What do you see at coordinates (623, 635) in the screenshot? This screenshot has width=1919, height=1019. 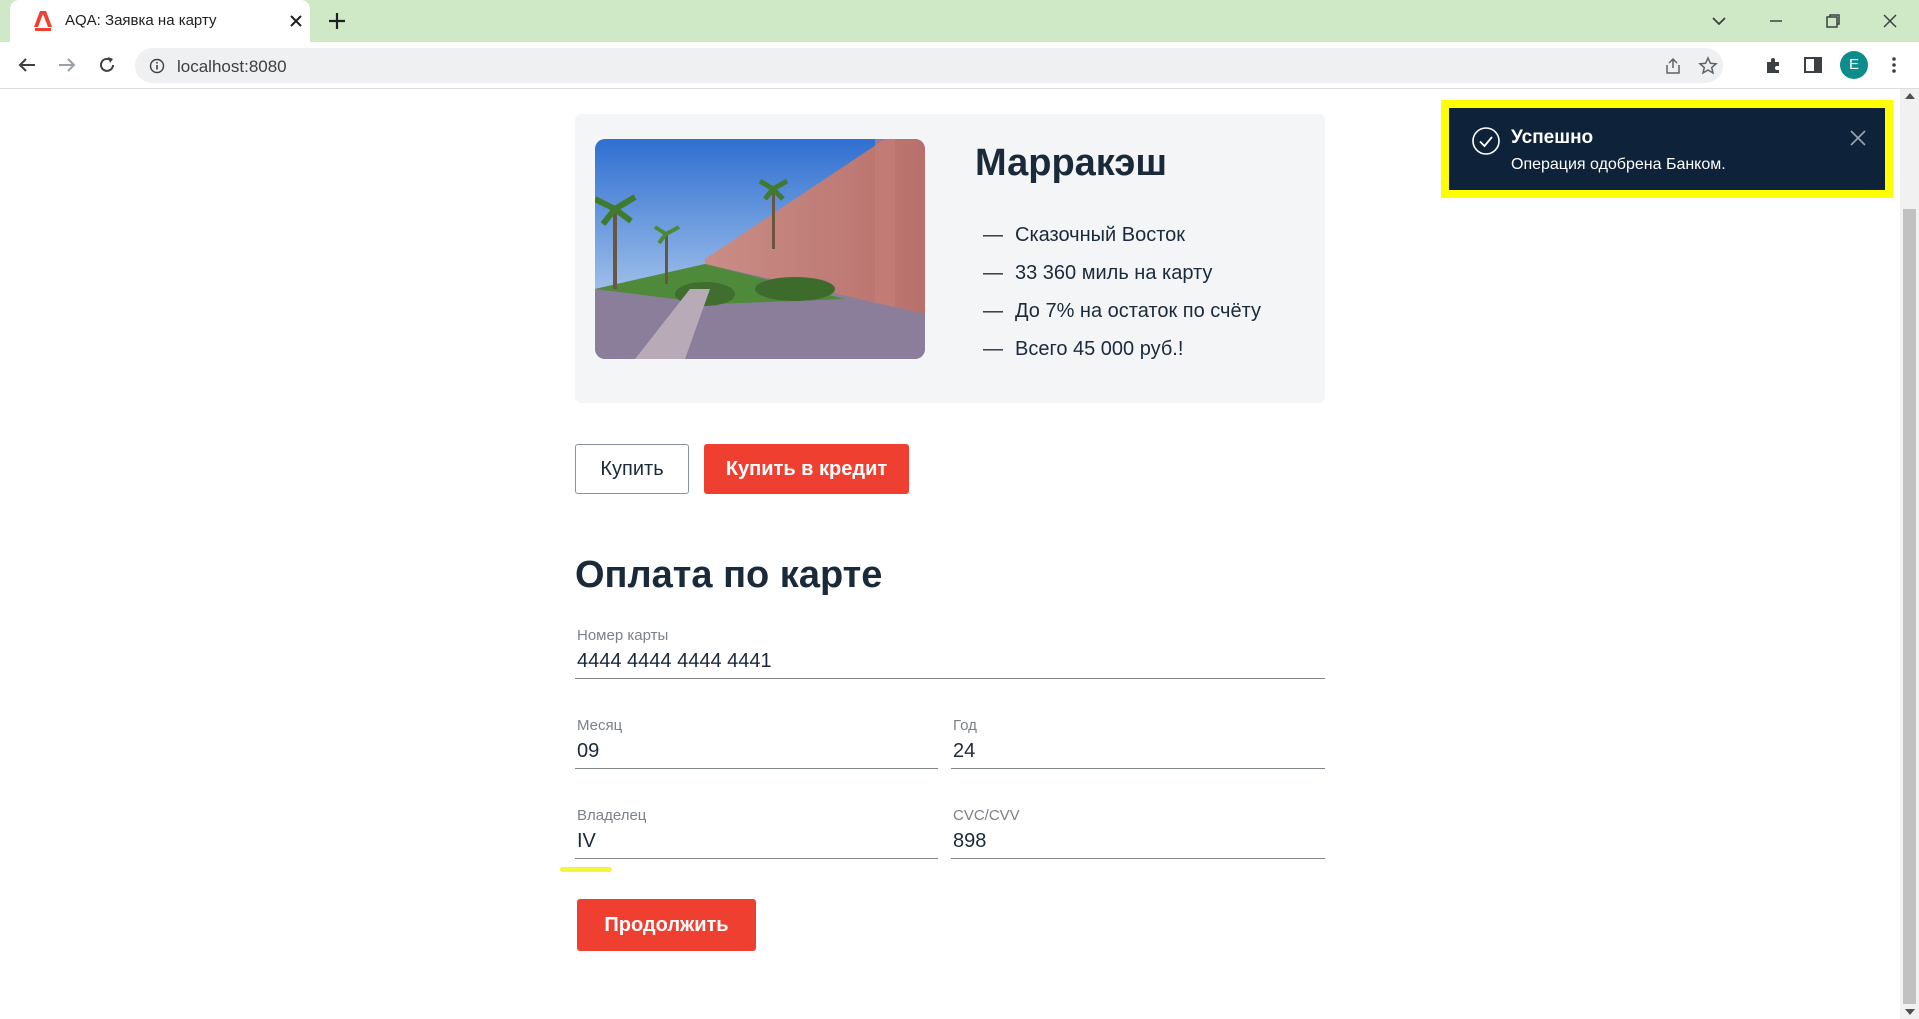 I see `card-number-label: Номер карты` at bounding box center [623, 635].